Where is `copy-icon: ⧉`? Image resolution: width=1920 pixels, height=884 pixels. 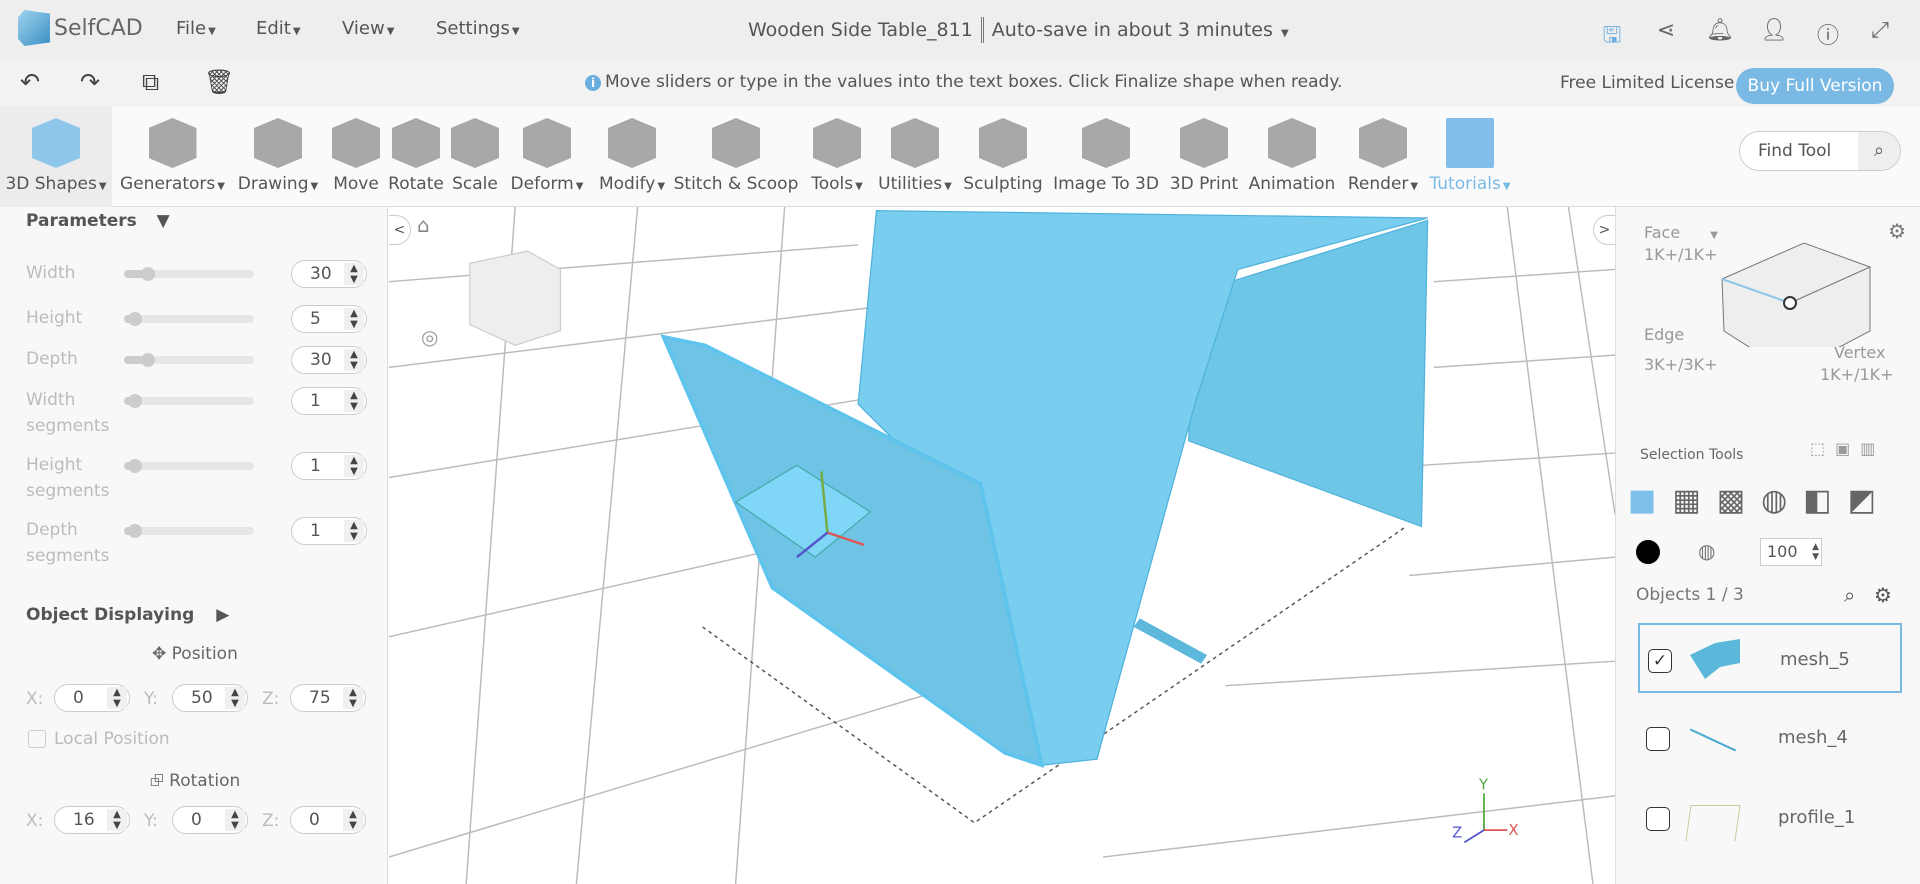
copy-icon: ⧉ is located at coordinates (150, 82).